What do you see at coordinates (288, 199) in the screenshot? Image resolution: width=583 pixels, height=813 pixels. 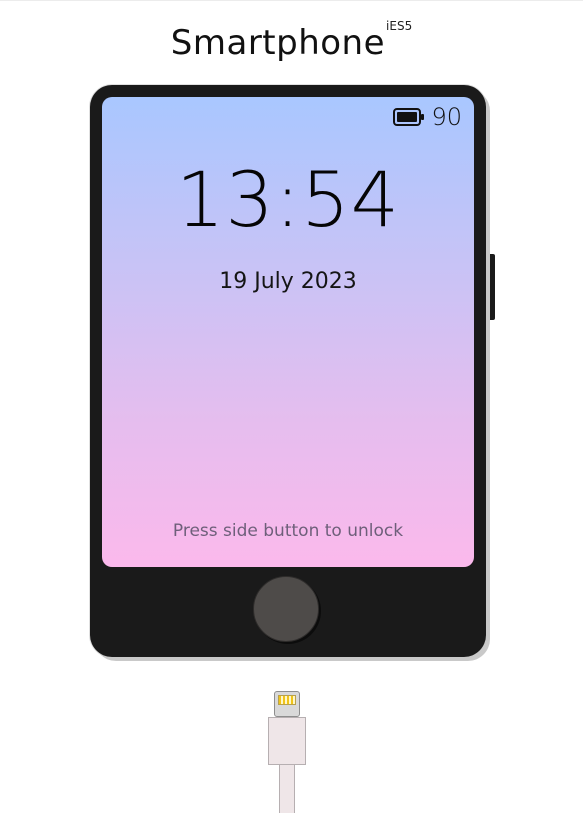 I see `clock-time: 13:54` at bounding box center [288, 199].